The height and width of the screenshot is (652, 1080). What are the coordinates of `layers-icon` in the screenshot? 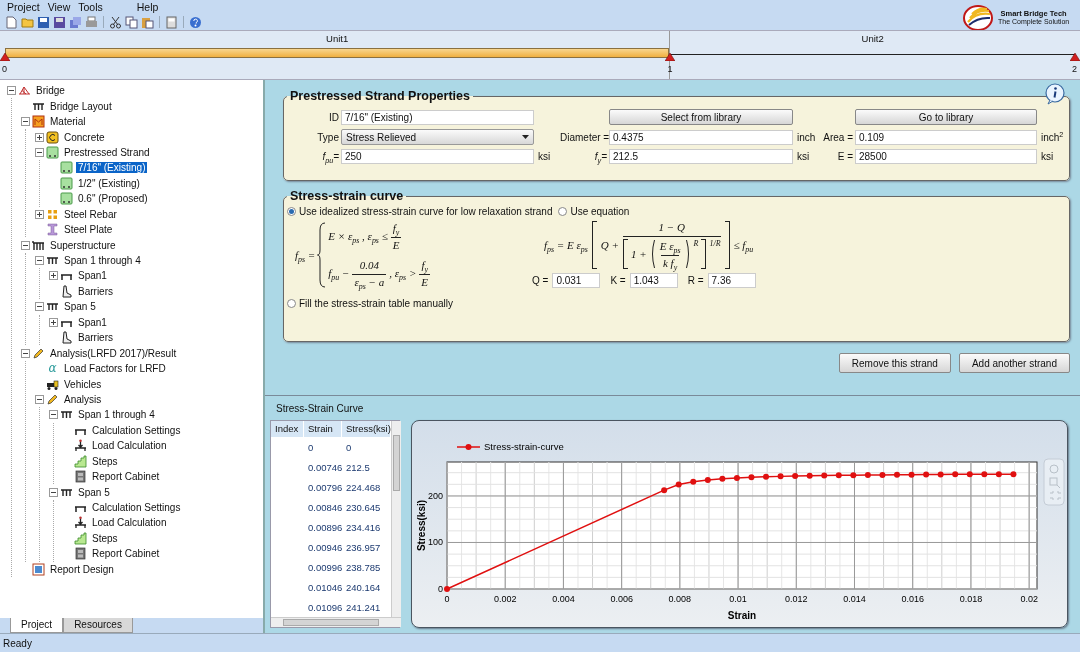 It's located at (75, 22).